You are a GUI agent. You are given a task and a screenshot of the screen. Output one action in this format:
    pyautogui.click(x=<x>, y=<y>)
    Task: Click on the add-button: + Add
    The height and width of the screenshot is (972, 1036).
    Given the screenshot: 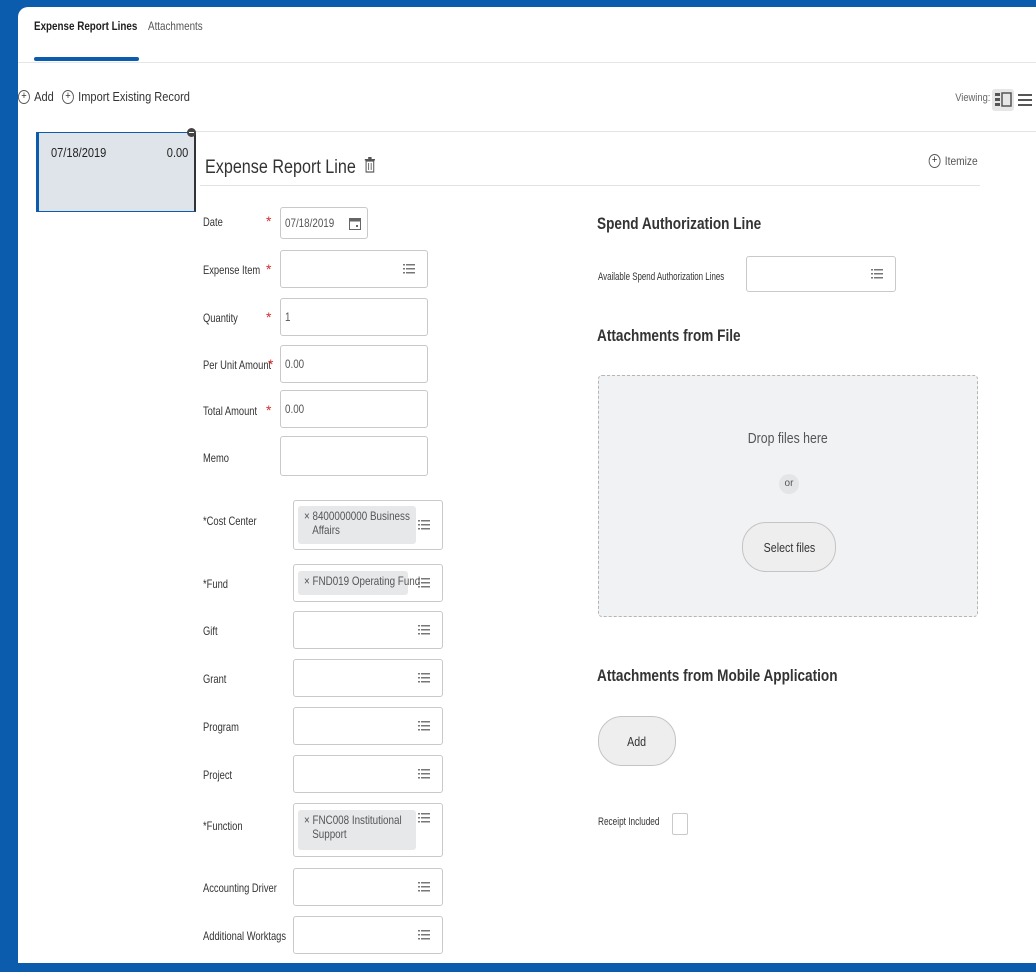 What is the action you would take?
    pyautogui.click(x=36, y=96)
    